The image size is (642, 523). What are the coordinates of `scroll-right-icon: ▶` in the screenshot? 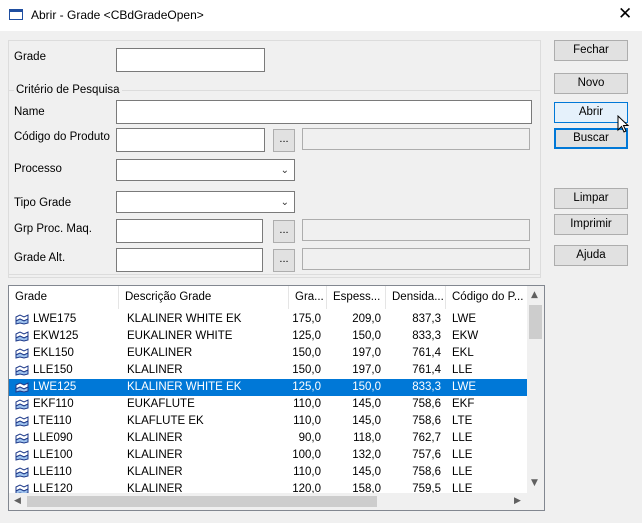 It's located at (517, 501).